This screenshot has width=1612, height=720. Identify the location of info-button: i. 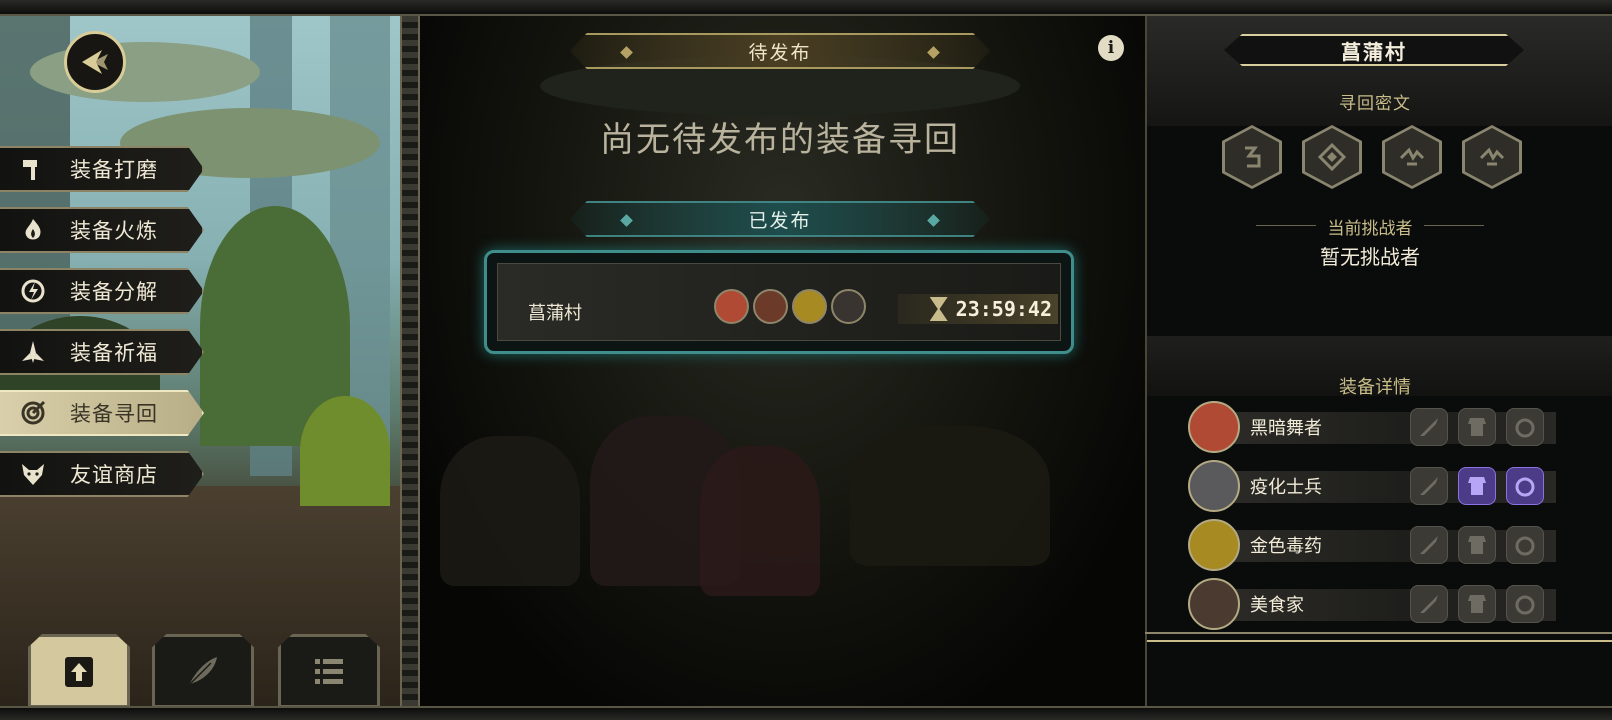
(1111, 48).